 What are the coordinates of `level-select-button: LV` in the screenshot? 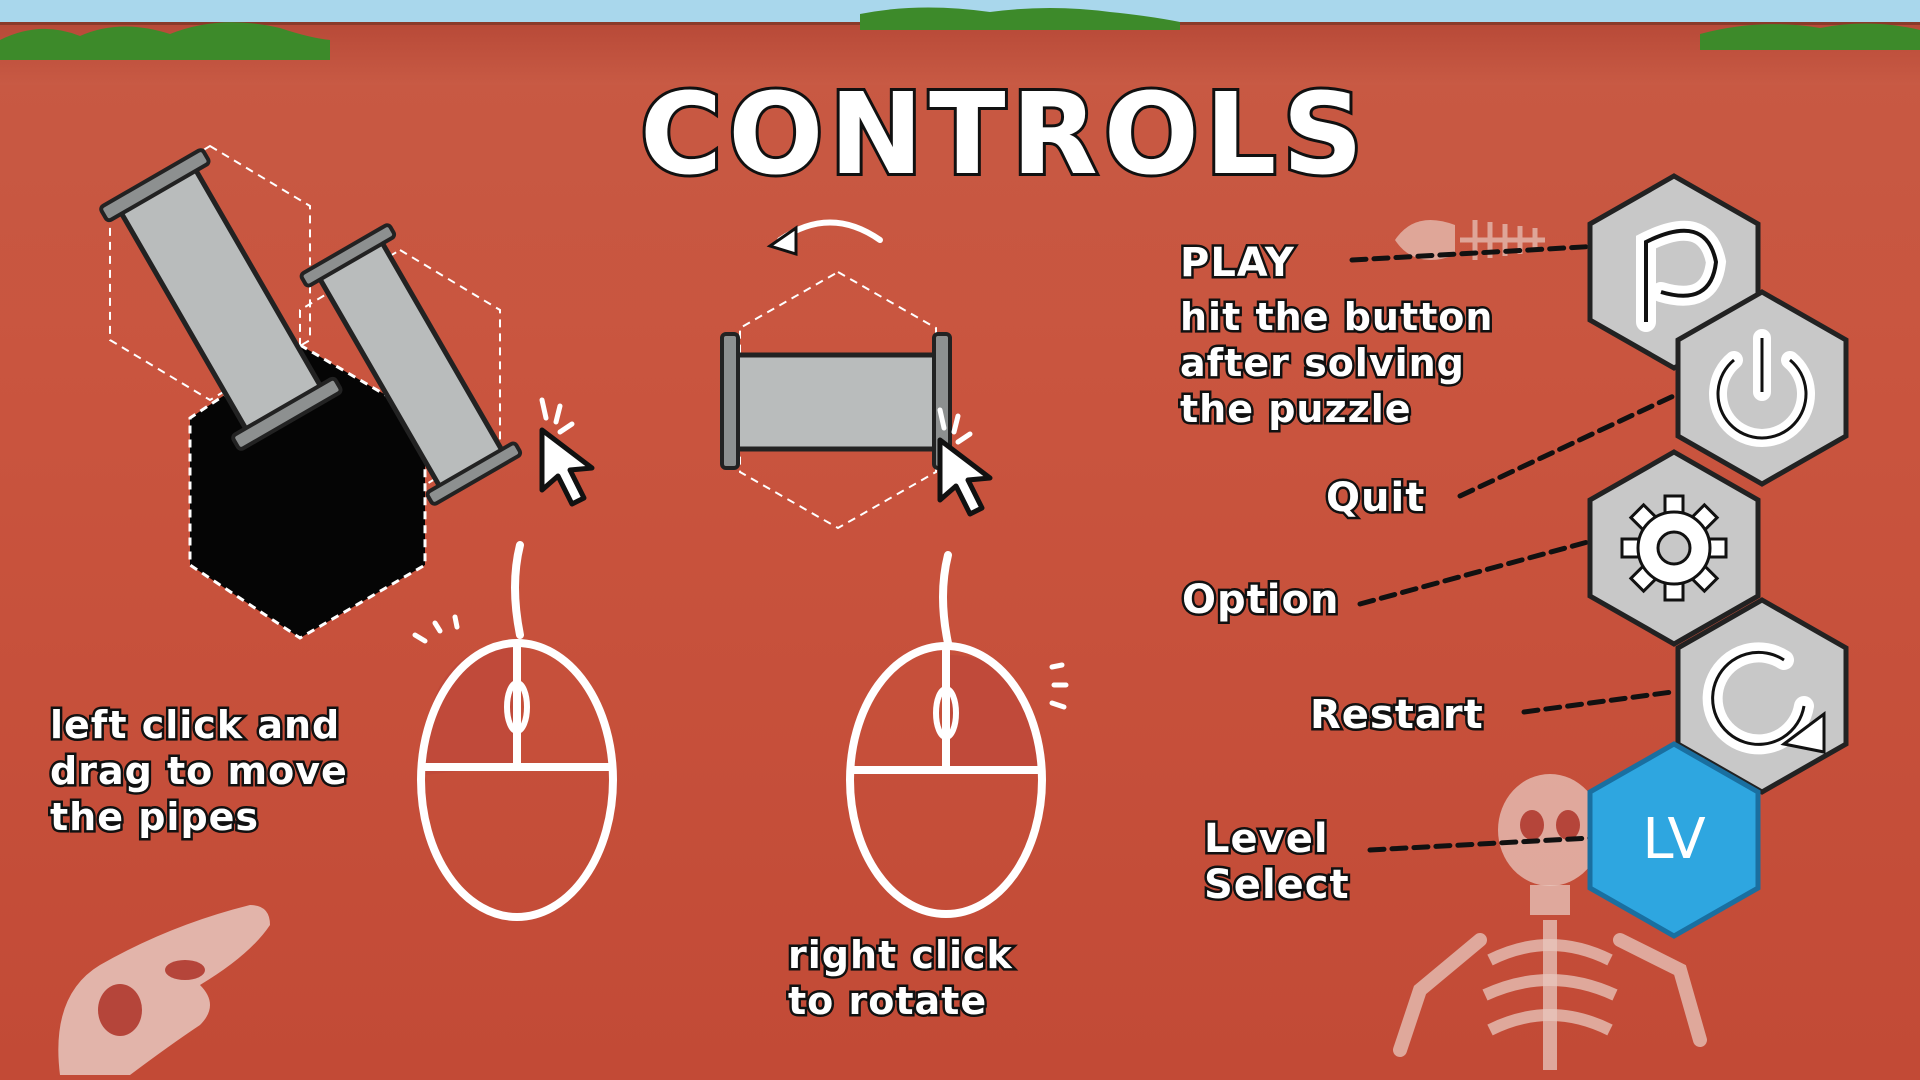 It's located at (1674, 840).